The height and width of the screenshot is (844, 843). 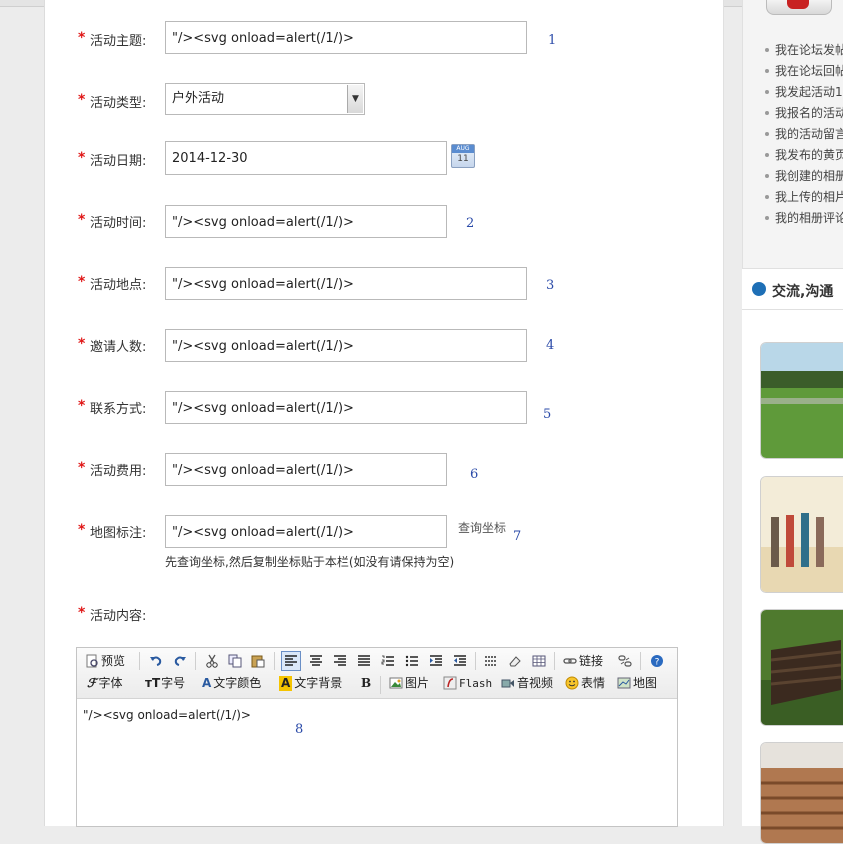 What do you see at coordinates (156, 661) in the screenshot?
I see `undo-icon` at bounding box center [156, 661].